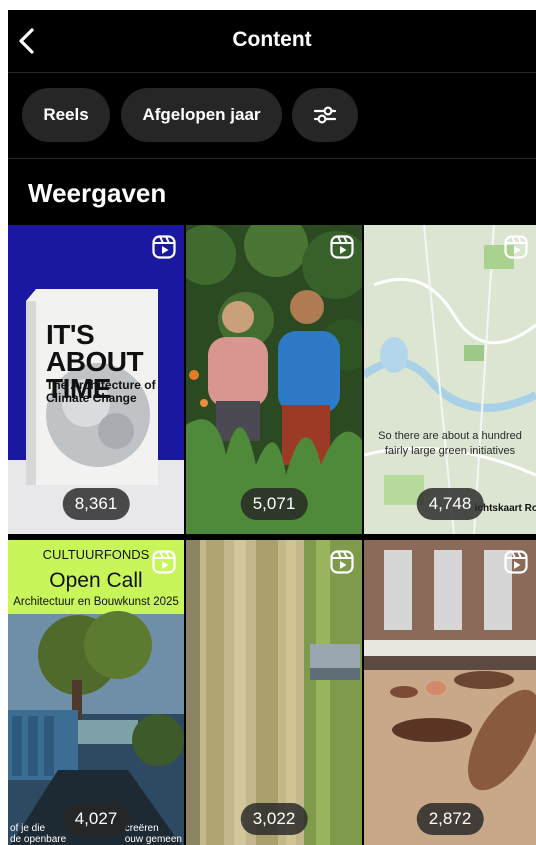 The height and width of the screenshot is (845, 536). I want to click on page-title: Content, so click(272, 39).